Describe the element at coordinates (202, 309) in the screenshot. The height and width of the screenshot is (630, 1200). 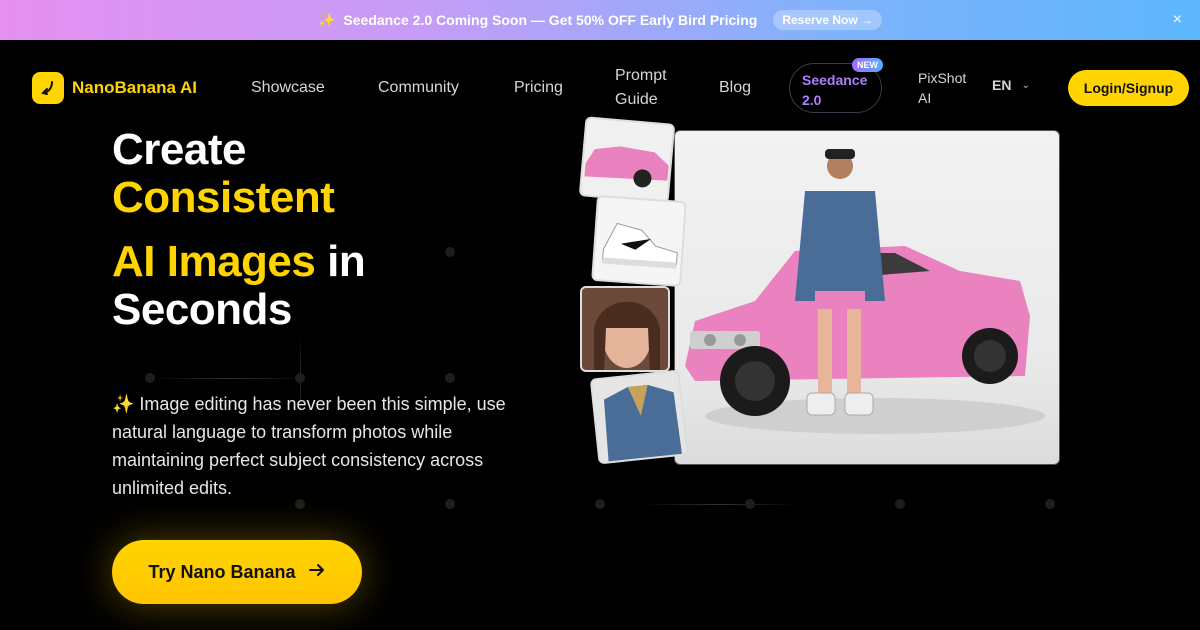
I see `headline-line4: Seconds` at that location.